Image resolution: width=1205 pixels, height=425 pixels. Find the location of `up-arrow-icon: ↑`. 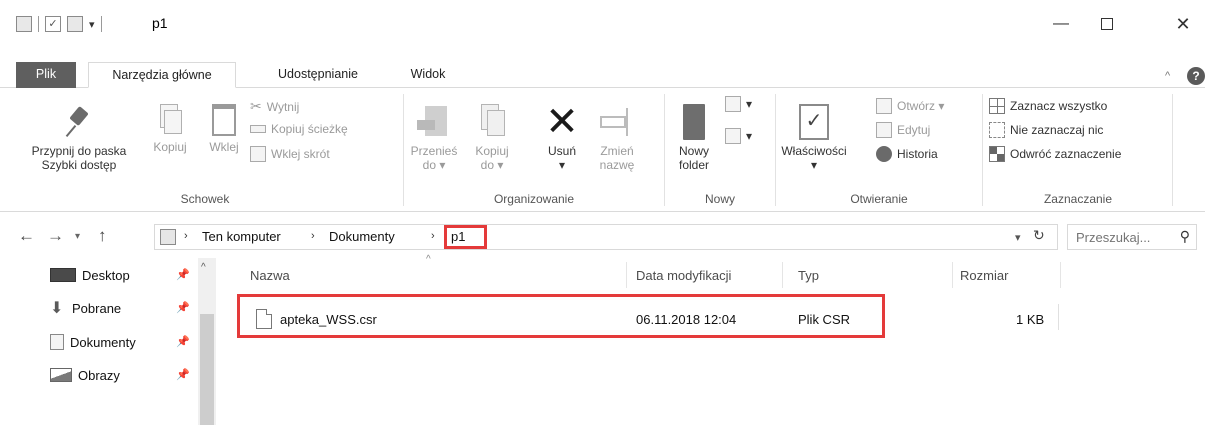

up-arrow-icon: ↑ is located at coordinates (102, 236).